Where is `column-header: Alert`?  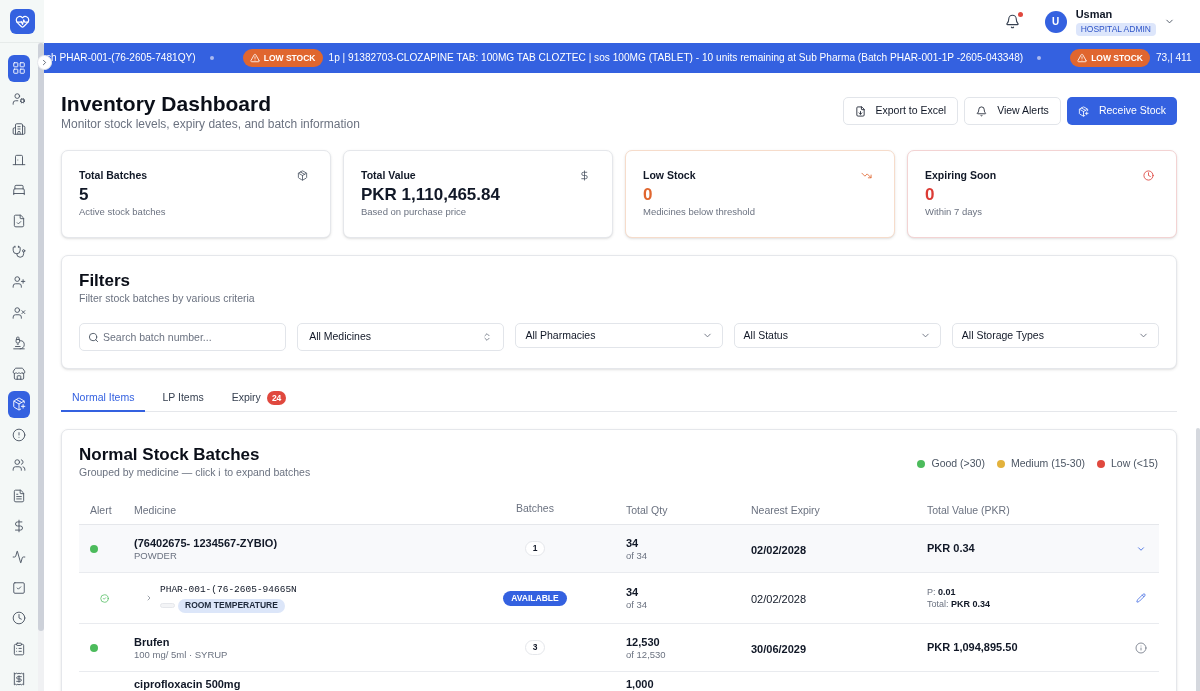 column-header: Alert is located at coordinates (101, 510).